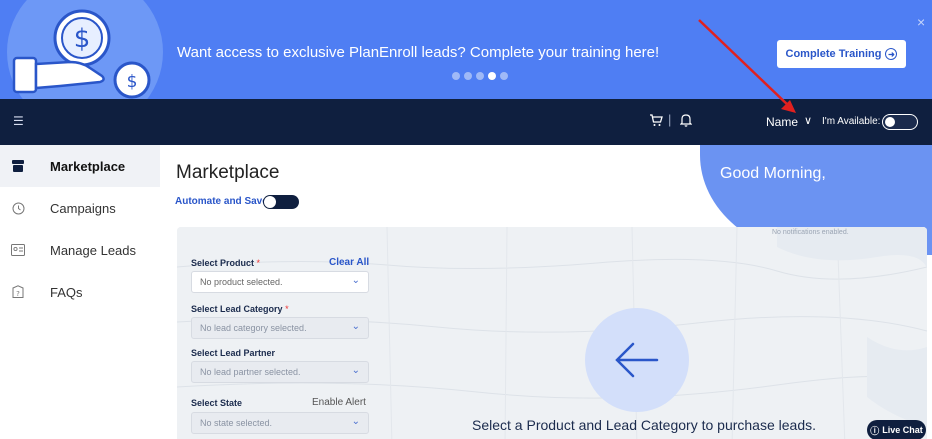 The width and height of the screenshot is (932, 439). I want to click on faq-icon: ?, so click(18, 292).